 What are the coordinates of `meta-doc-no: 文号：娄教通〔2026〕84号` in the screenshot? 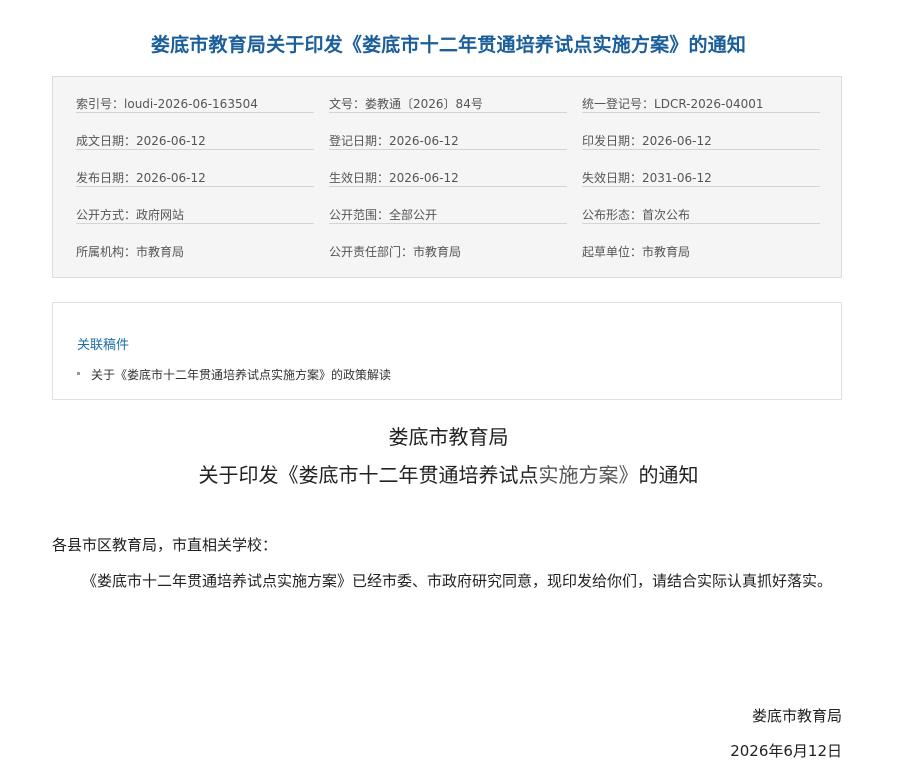 It's located at (448, 95).